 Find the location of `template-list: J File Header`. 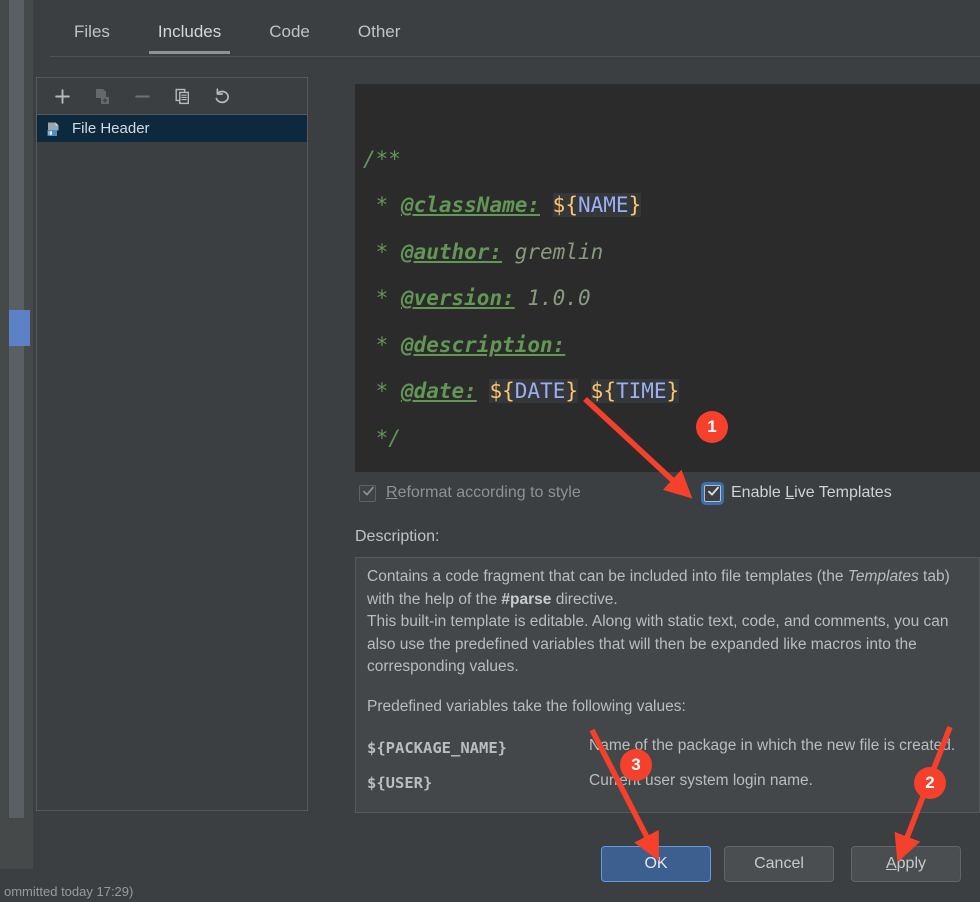

template-list: J File Header is located at coordinates (172, 128).